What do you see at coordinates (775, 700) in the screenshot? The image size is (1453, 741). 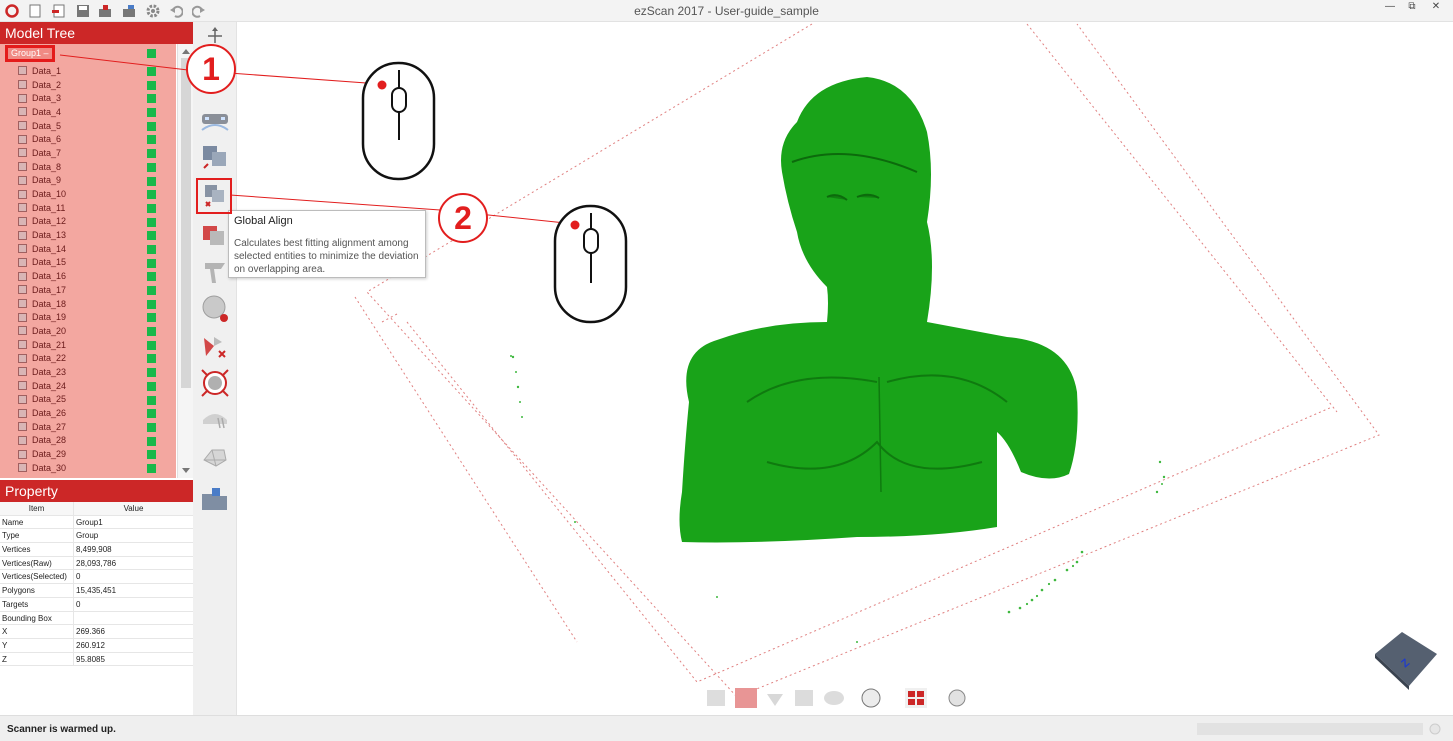 I see `view-down-icon` at bounding box center [775, 700].